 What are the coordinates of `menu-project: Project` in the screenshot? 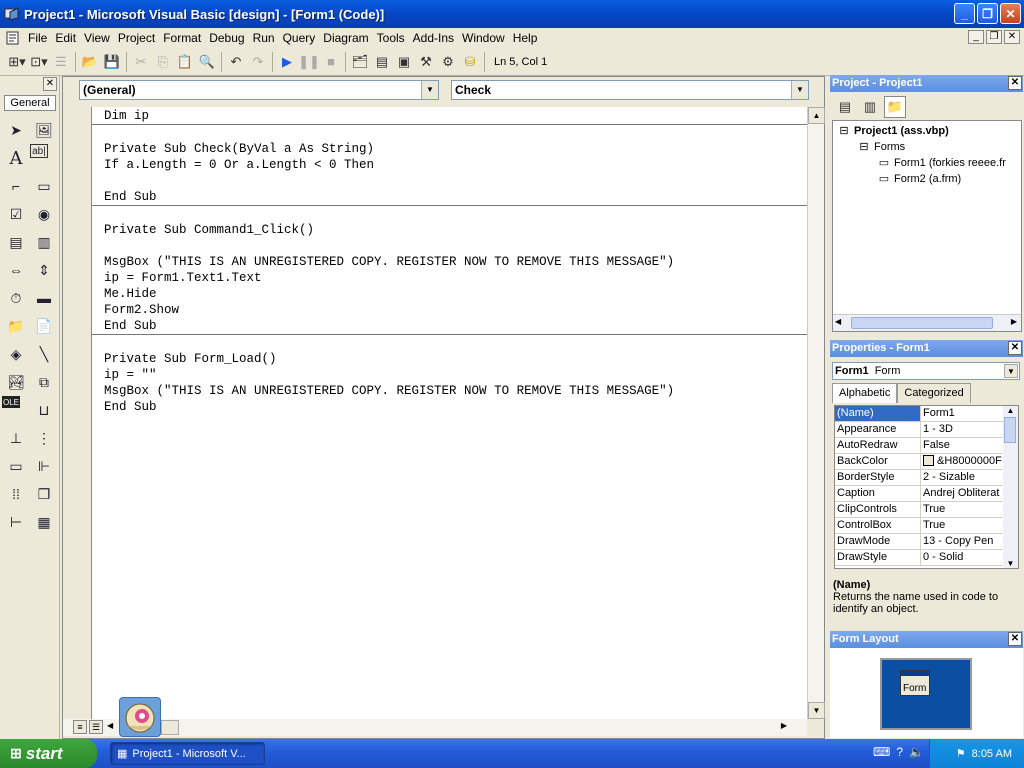 It's located at (136, 38).